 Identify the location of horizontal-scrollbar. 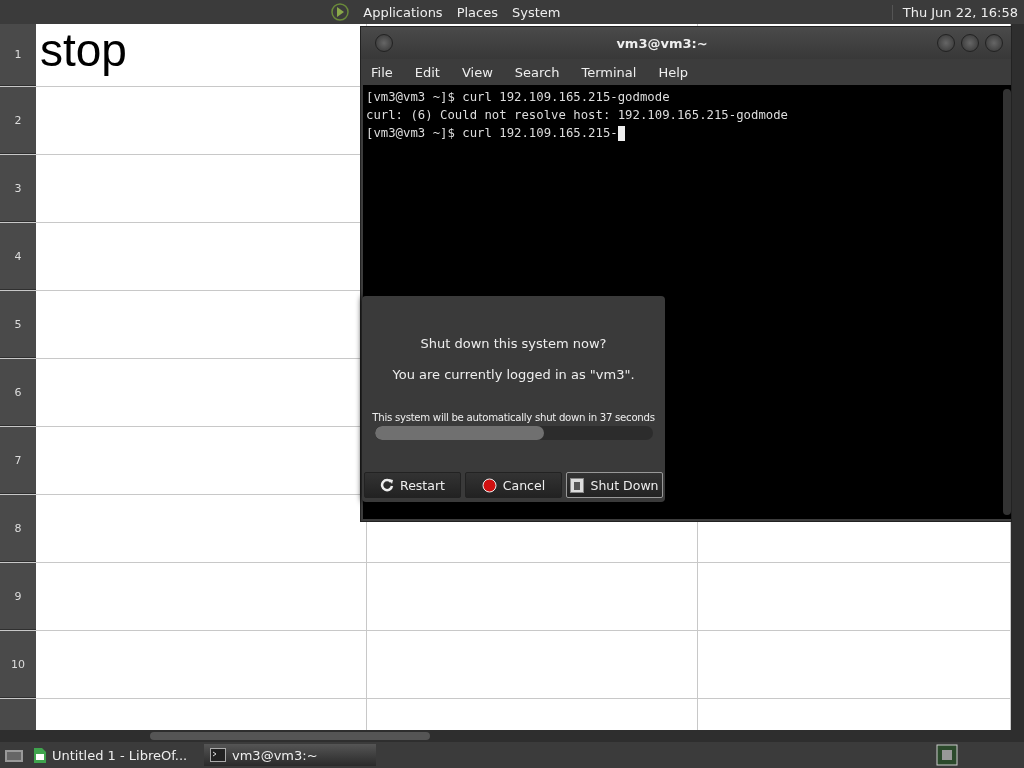
(505, 736).